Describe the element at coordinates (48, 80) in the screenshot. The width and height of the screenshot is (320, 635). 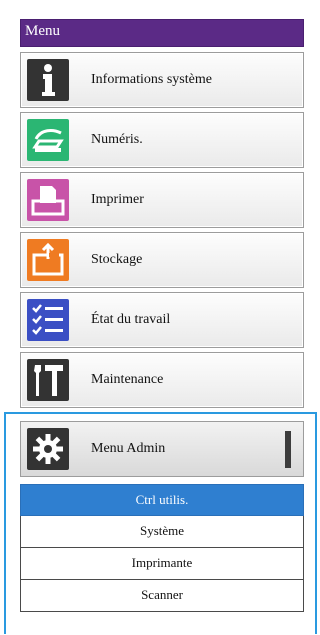
I see `info-icon` at that location.